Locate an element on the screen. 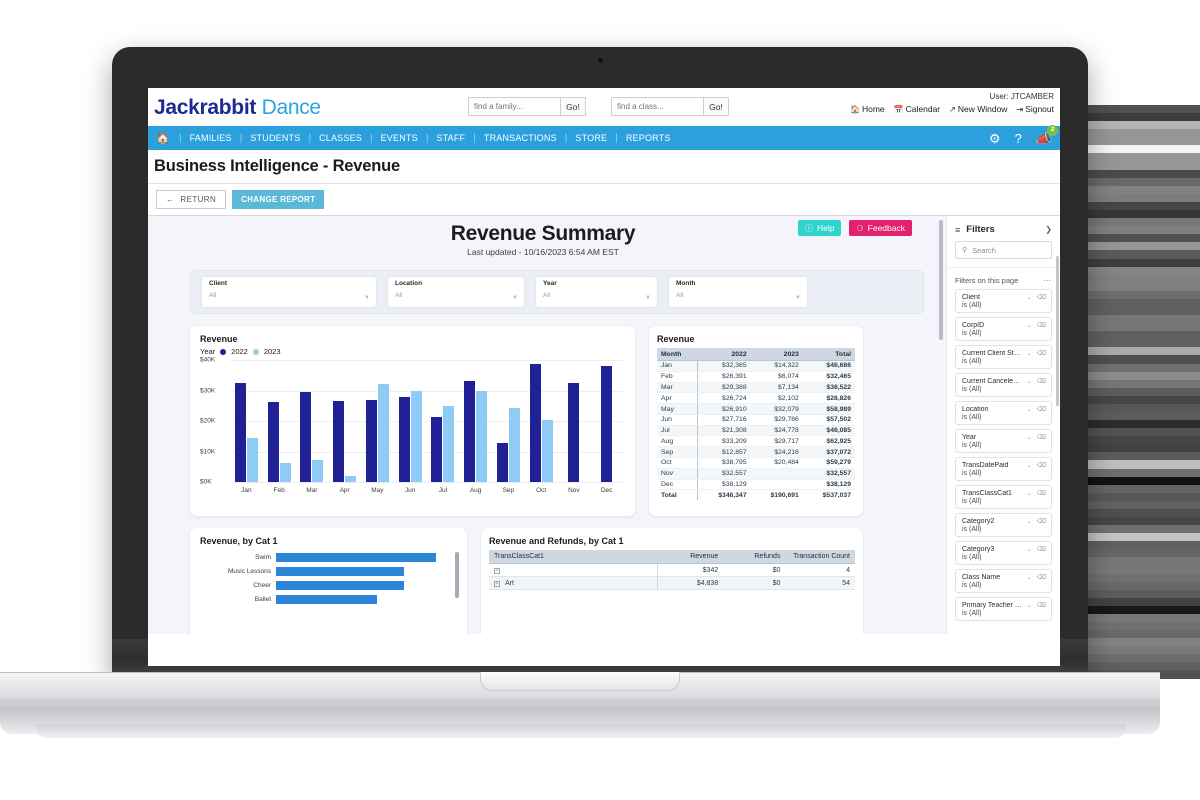 The width and height of the screenshot is (1200, 800). class-search-input is located at coordinates (657, 106).